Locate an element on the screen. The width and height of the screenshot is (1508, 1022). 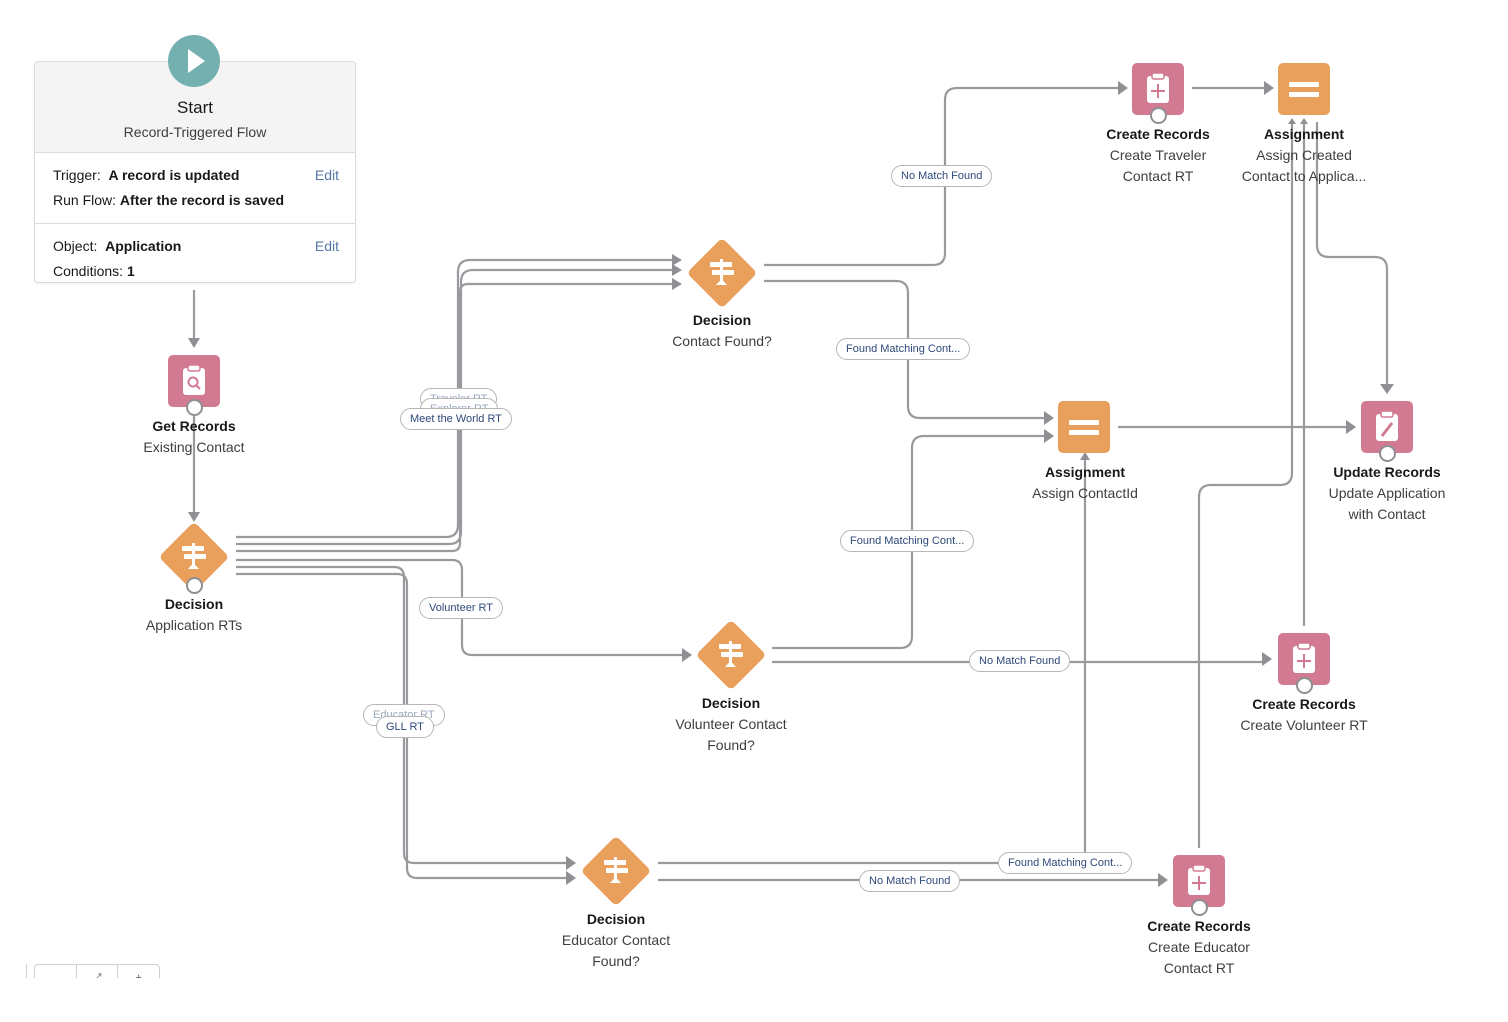
conditions-label: Conditions: is located at coordinates (88, 271).